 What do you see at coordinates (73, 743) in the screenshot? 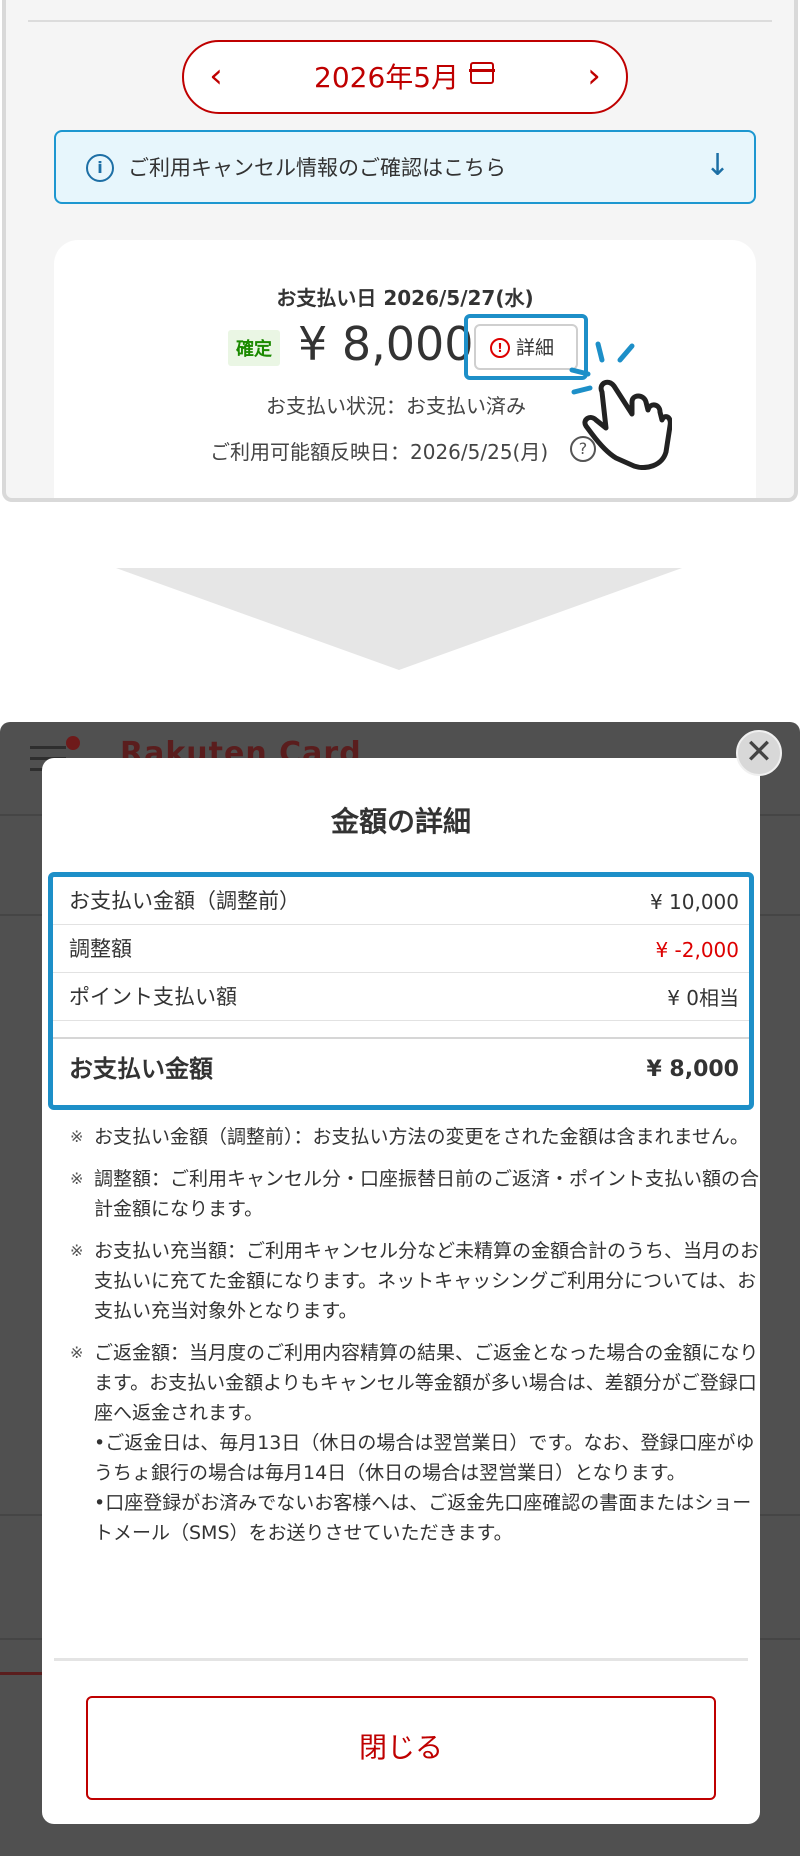
I see `notification-dot` at bounding box center [73, 743].